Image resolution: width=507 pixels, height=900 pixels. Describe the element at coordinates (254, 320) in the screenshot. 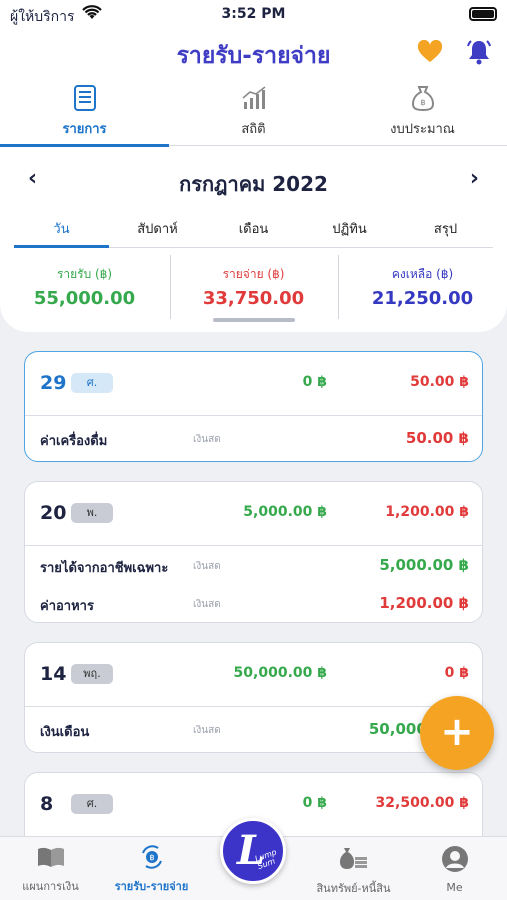

I see `drag-handle` at that location.